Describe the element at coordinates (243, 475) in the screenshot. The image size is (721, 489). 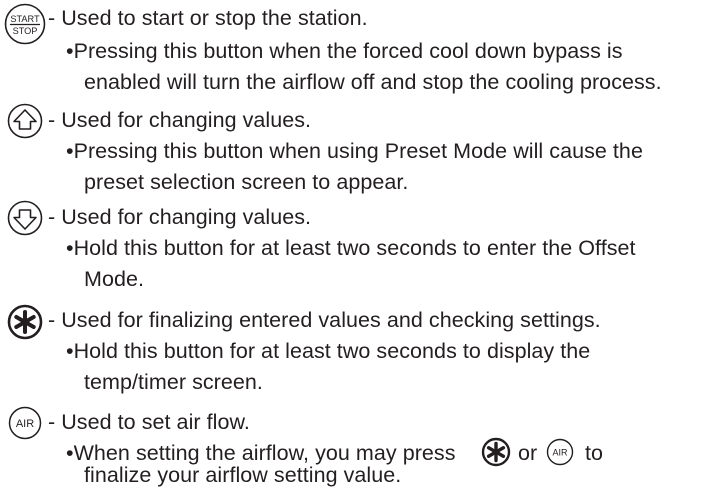
I see `air-note-line-2: finalize your airflow setting value.` at that location.